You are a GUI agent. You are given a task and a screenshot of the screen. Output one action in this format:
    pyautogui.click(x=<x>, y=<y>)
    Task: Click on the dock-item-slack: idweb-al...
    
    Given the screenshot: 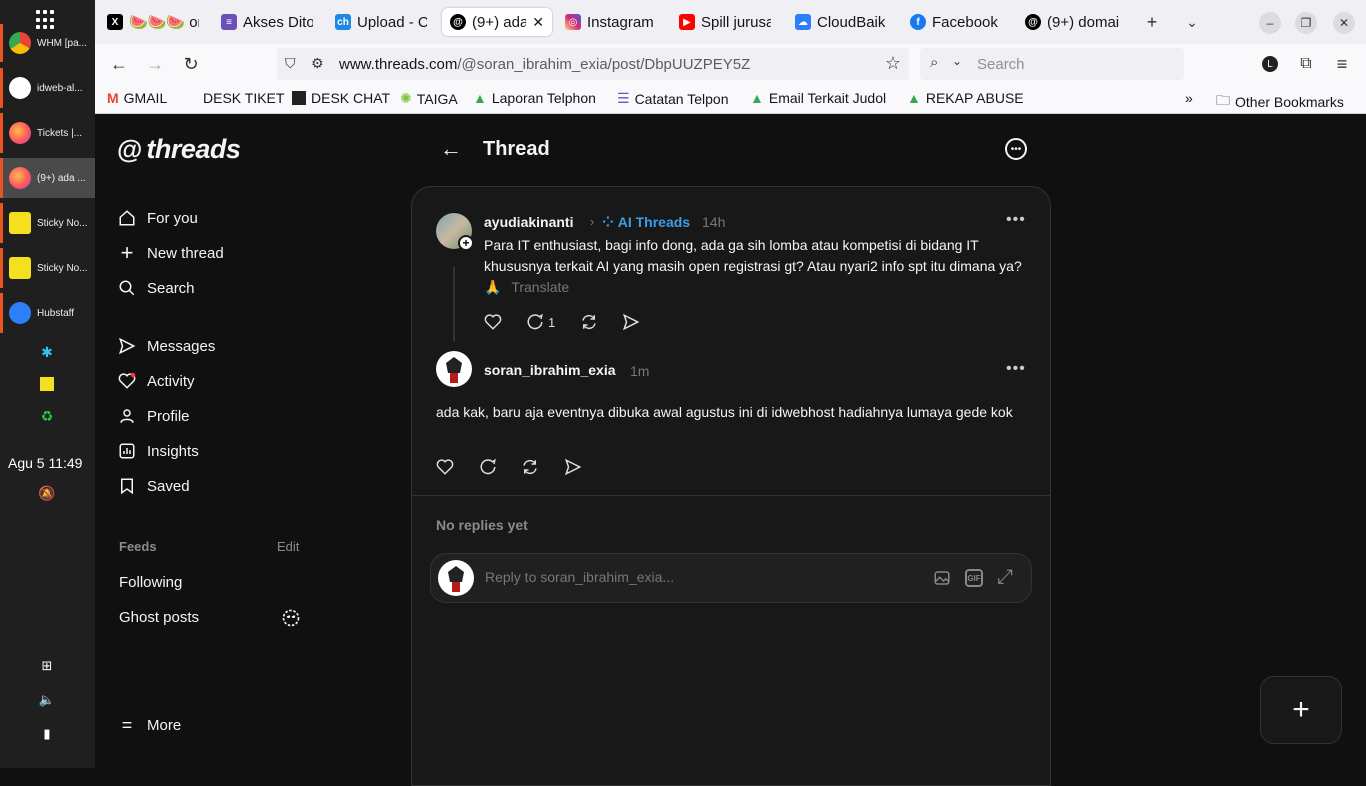 What is the action you would take?
    pyautogui.click(x=47, y=88)
    